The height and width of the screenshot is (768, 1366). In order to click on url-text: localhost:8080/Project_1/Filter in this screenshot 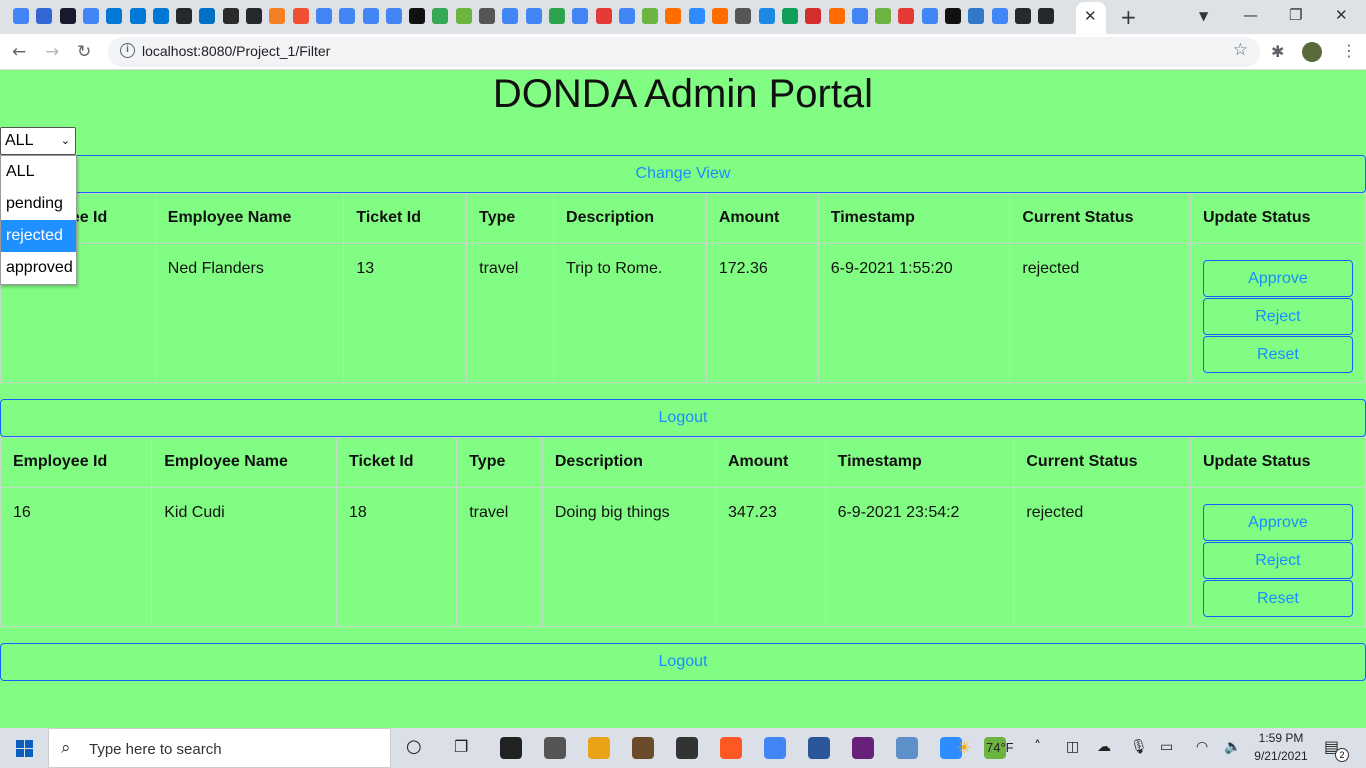, I will do `click(236, 51)`.